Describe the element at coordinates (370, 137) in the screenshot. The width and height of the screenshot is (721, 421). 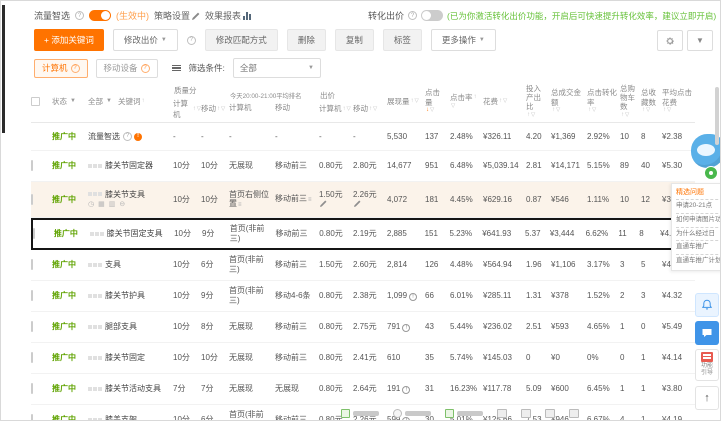
I see `bid-mobile-cell: -` at that location.